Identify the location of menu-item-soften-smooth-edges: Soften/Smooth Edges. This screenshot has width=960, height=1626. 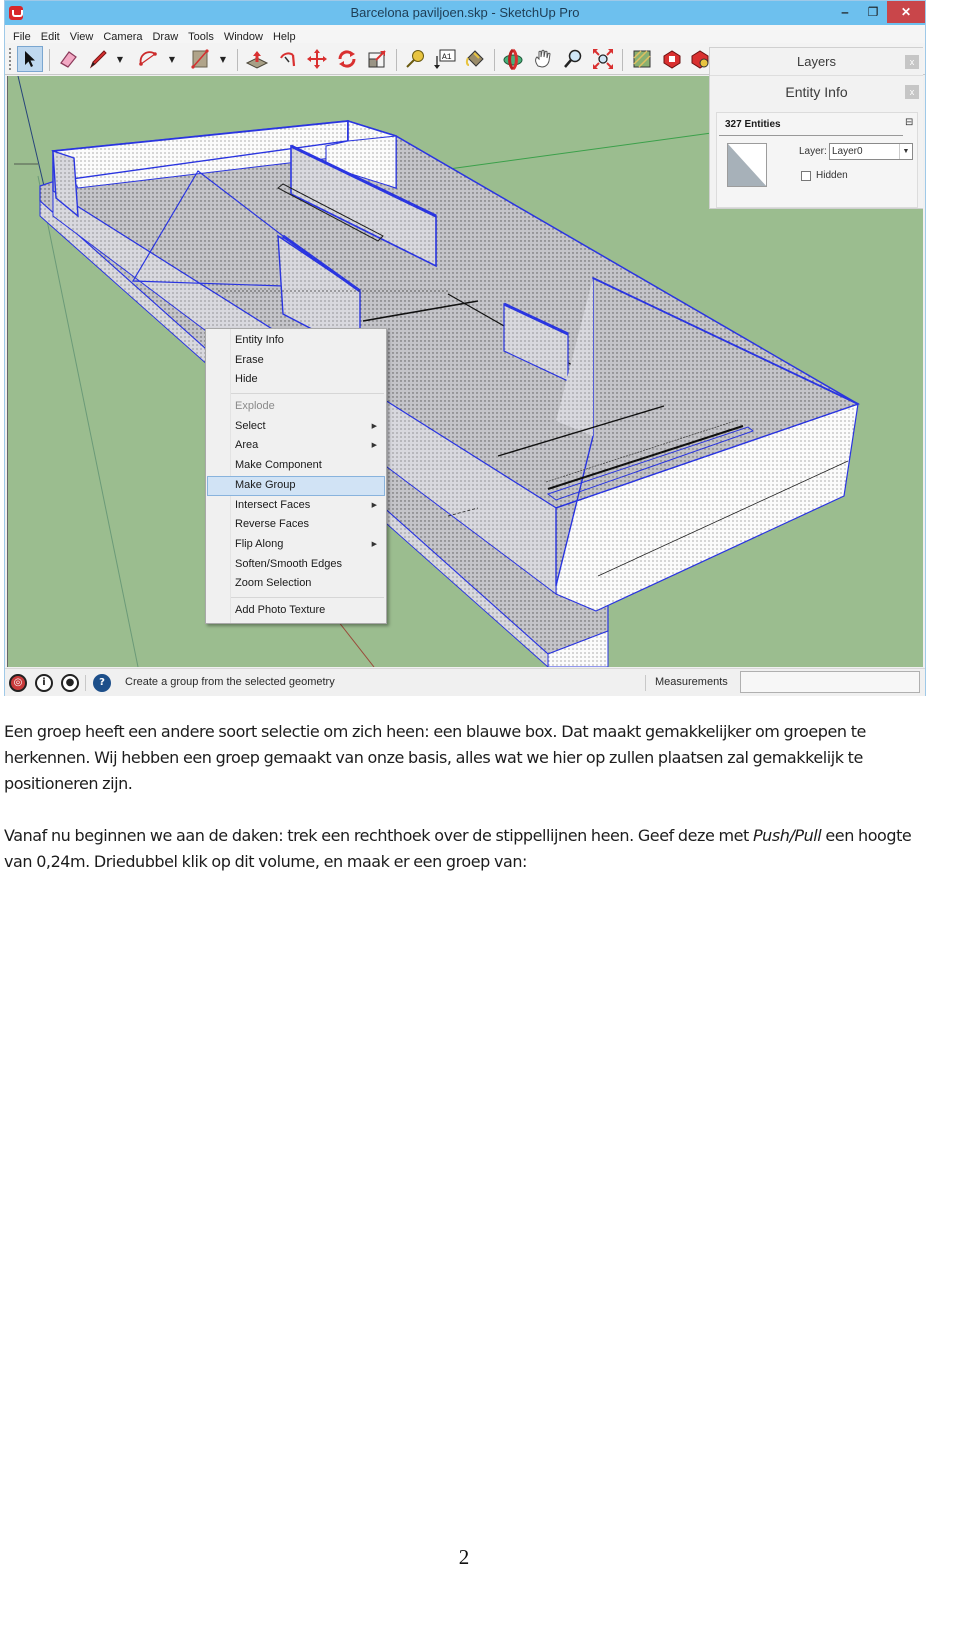
(296, 565).